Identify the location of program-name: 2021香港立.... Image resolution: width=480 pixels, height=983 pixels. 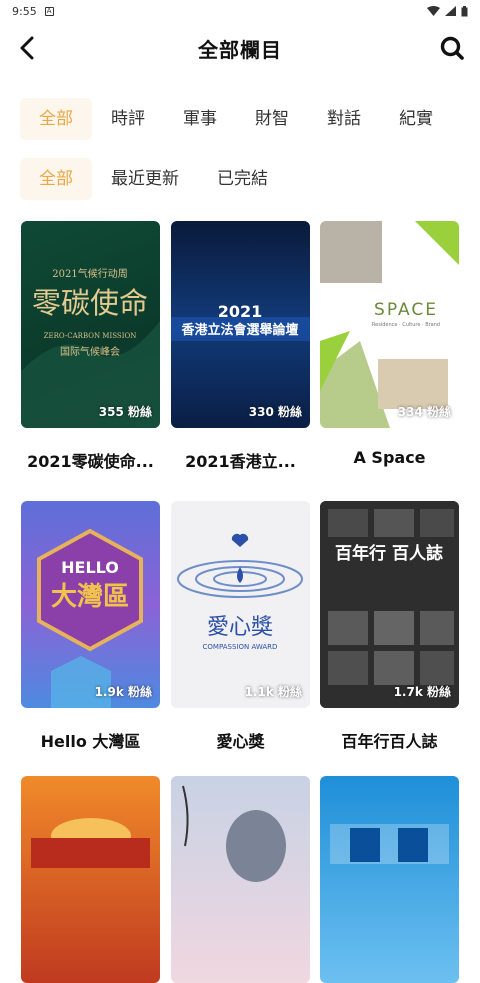
(240, 461).